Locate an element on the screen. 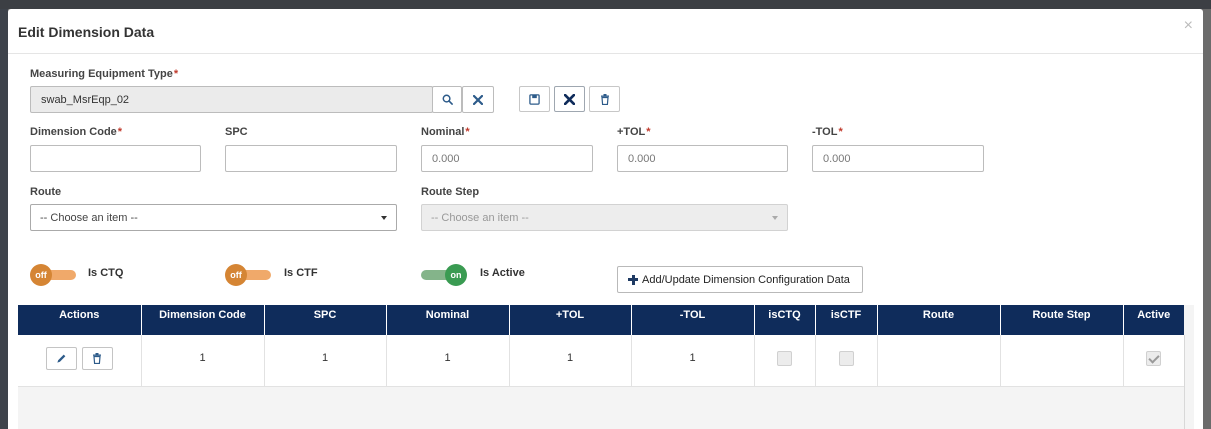  plus-icon is located at coordinates (633, 279).